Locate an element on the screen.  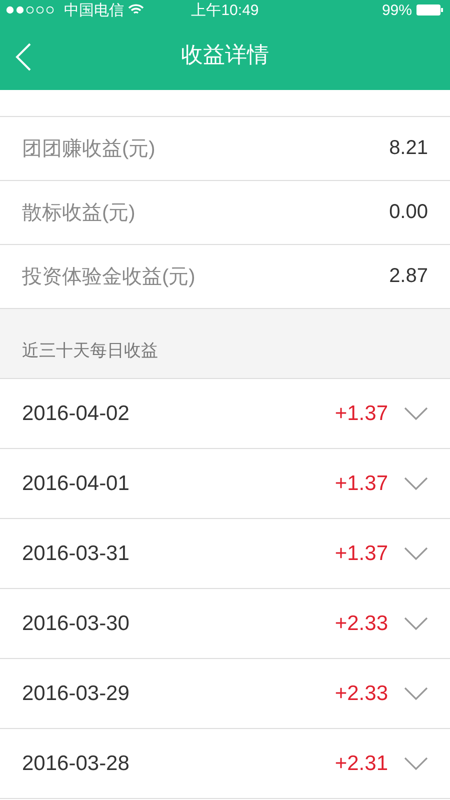
income-label: 团团赚收益(元) is located at coordinates (89, 149).